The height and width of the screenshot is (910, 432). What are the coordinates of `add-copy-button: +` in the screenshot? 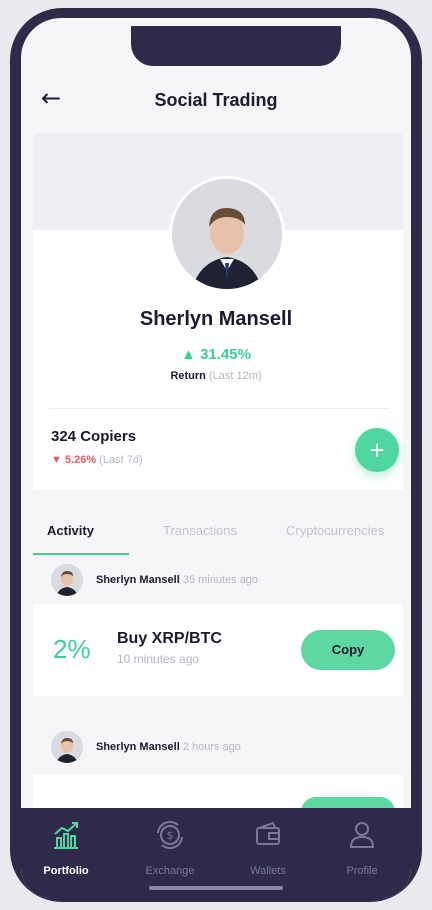 It's located at (377, 450).